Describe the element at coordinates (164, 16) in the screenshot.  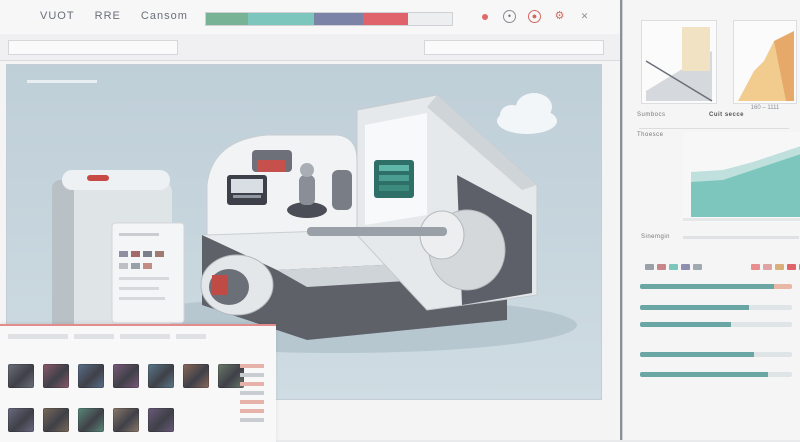
I see `title-part-3: Cansom` at that location.